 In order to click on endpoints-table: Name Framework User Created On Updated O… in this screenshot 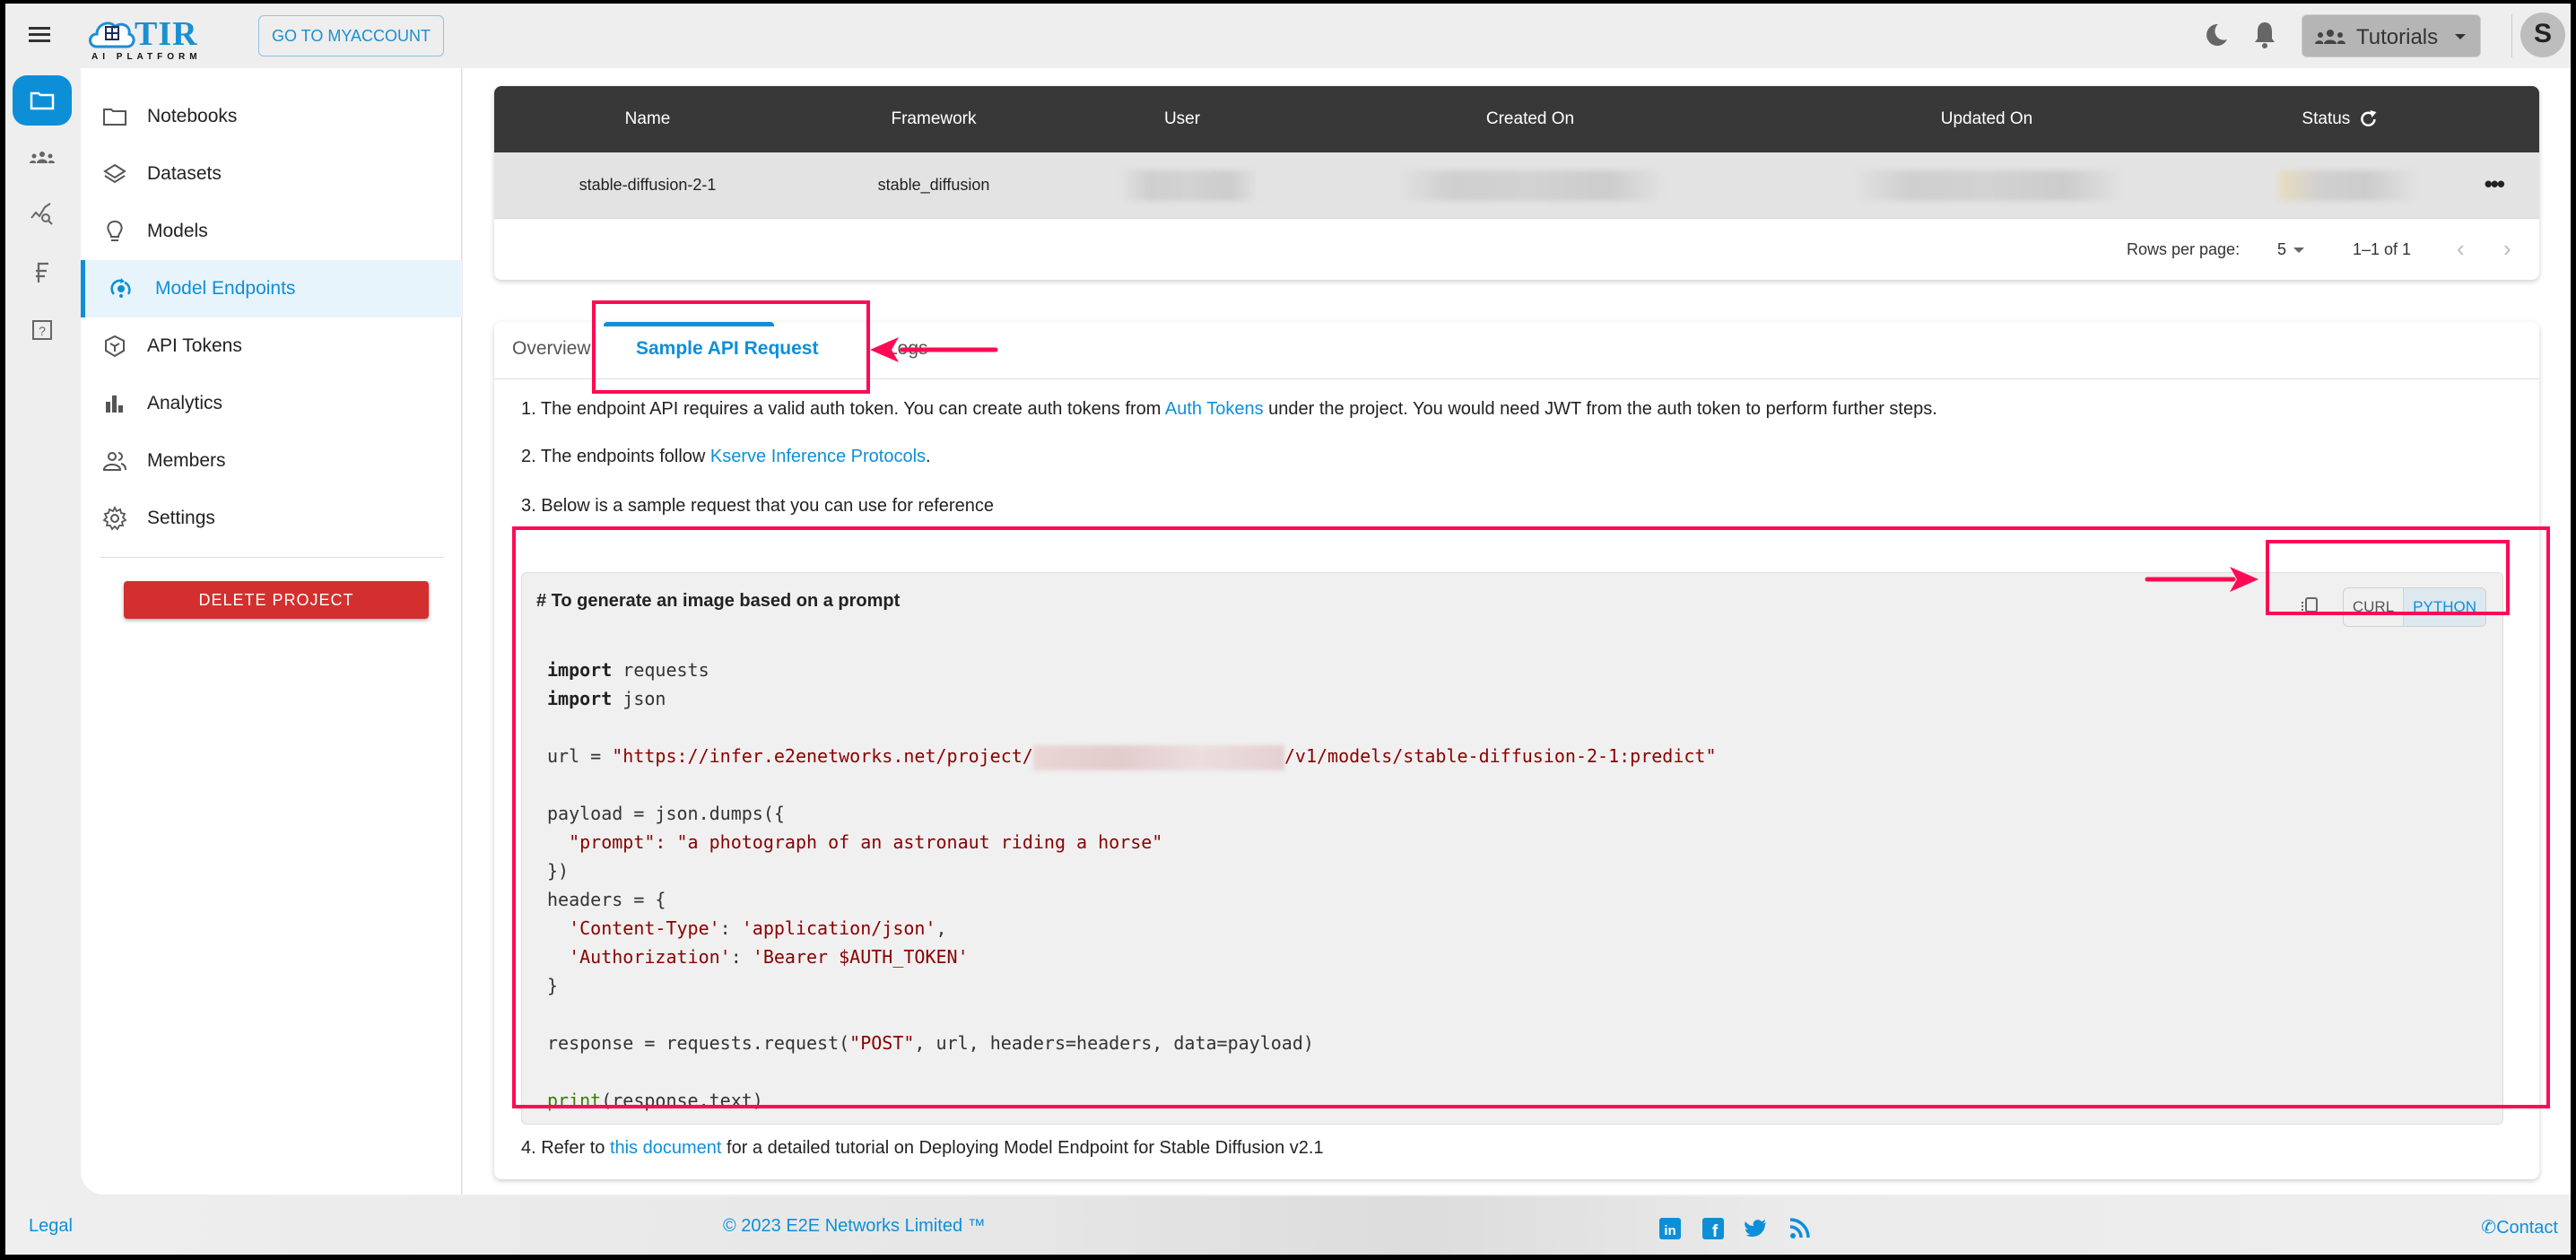, I will do `click(1516, 183)`.